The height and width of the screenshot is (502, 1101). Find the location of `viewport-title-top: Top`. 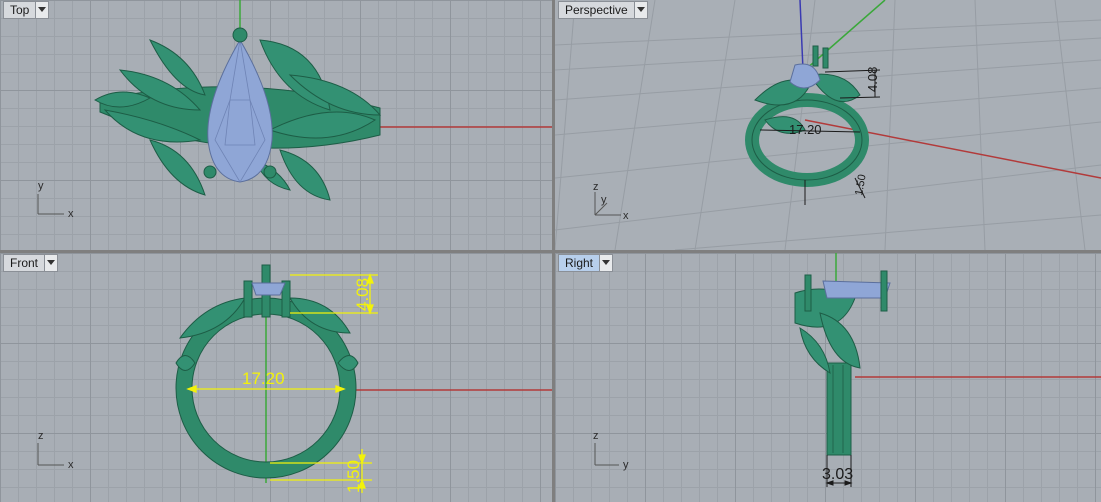

viewport-title-top: Top is located at coordinates (19, 10).